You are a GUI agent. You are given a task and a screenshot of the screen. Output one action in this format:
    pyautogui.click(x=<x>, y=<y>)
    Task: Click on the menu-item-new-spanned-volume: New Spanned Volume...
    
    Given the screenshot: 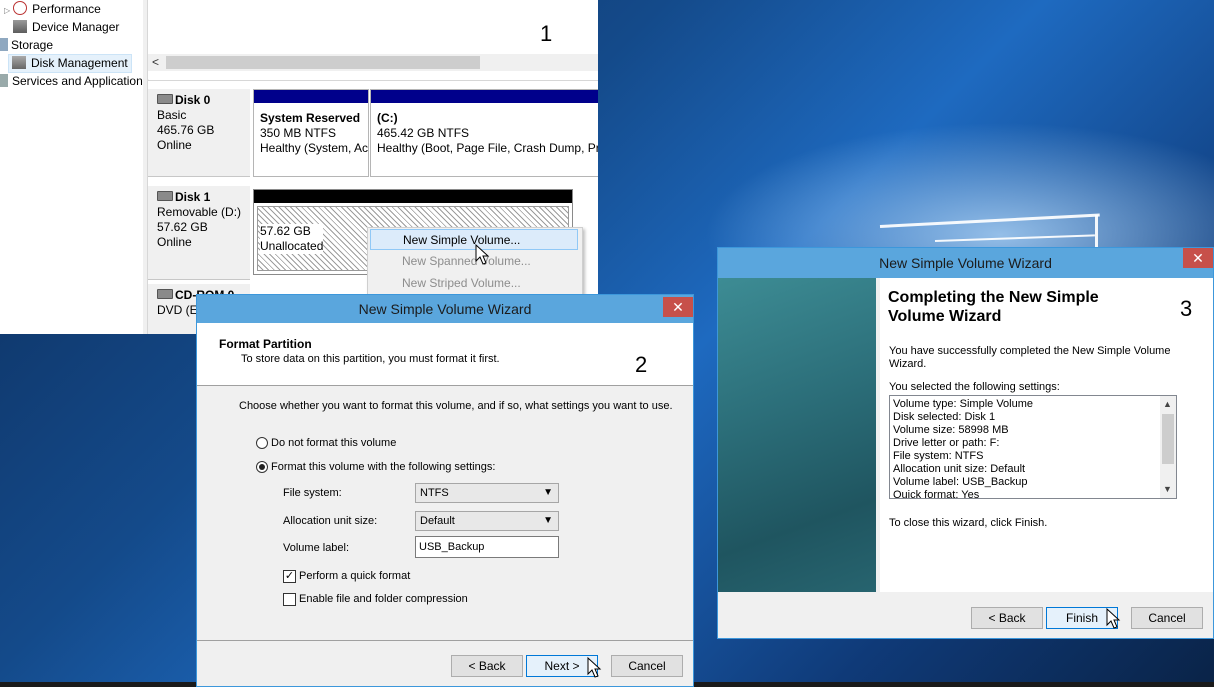 What is the action you would take?
    pyautogui.click(x=474, y=261)
    